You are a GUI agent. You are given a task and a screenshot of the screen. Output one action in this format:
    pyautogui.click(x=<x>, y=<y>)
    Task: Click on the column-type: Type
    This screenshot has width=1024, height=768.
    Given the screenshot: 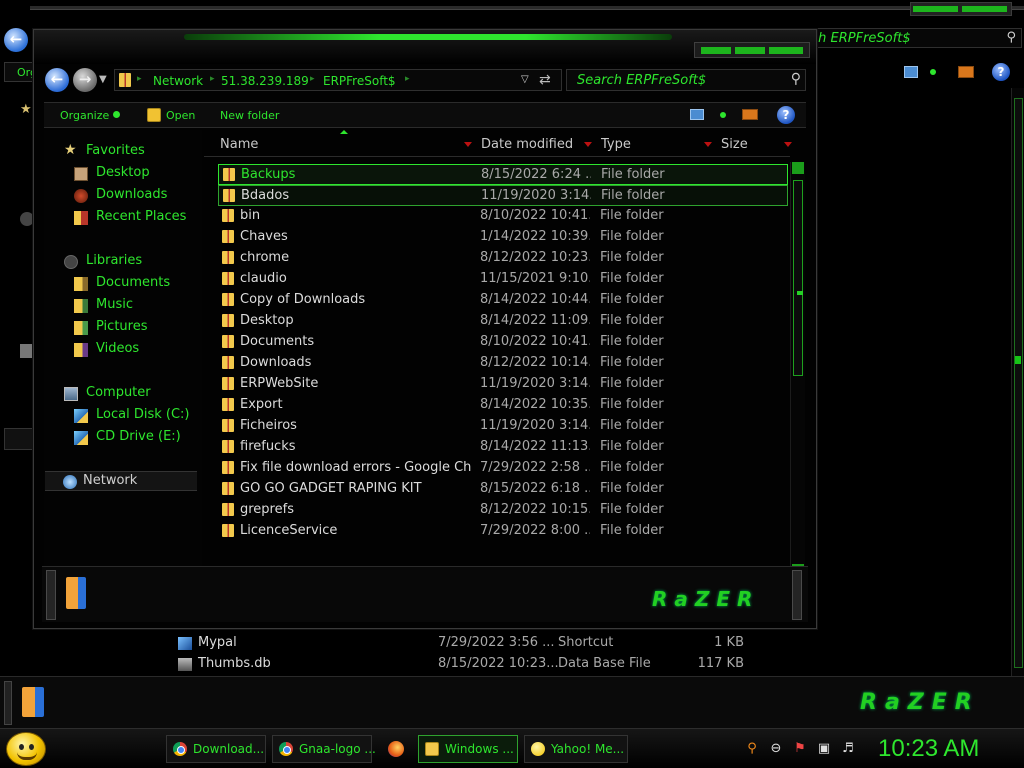 What is the action you would take?
    pyautogui.click(x=616, y=144)
    